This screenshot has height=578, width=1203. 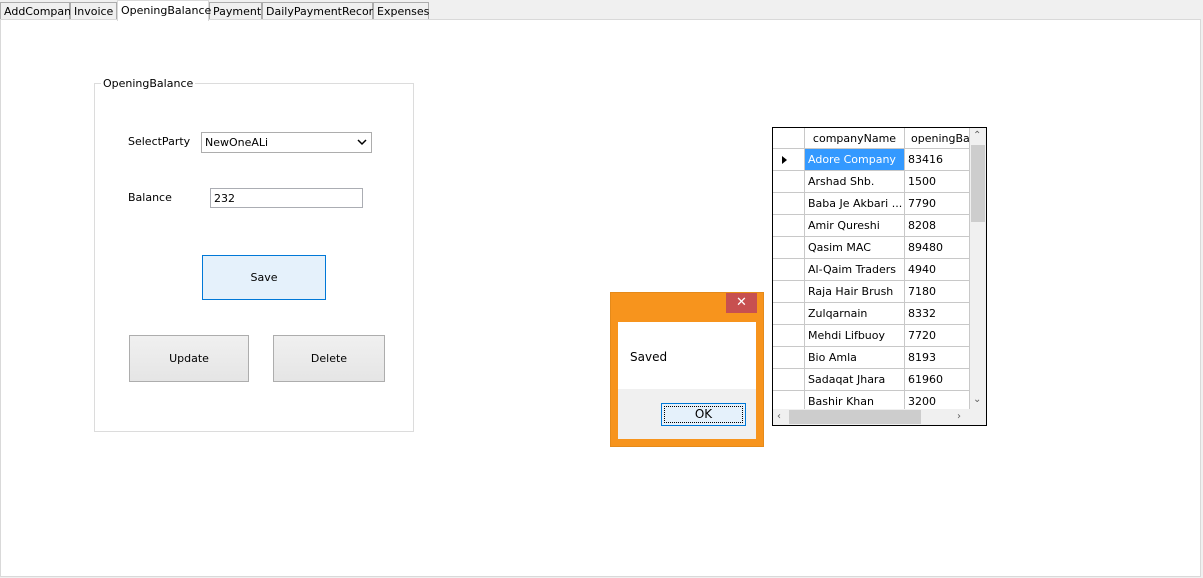 I want to click on grid-header: companyName openingBala, so click(x=879, y=138).